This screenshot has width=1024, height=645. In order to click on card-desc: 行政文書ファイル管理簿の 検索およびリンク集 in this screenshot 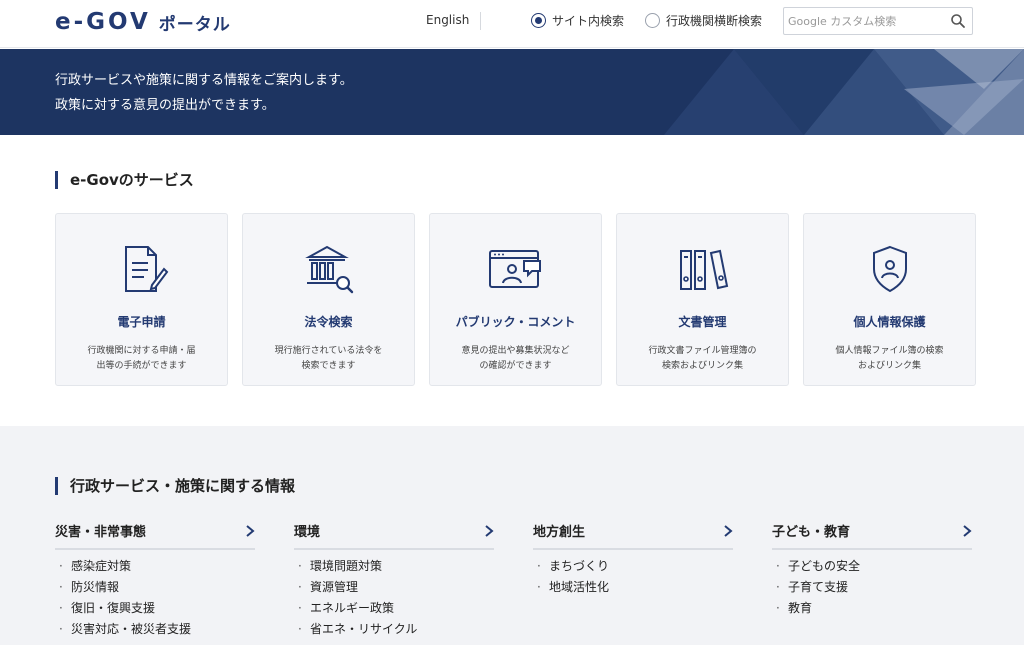, I will do `click(702, 359)`.